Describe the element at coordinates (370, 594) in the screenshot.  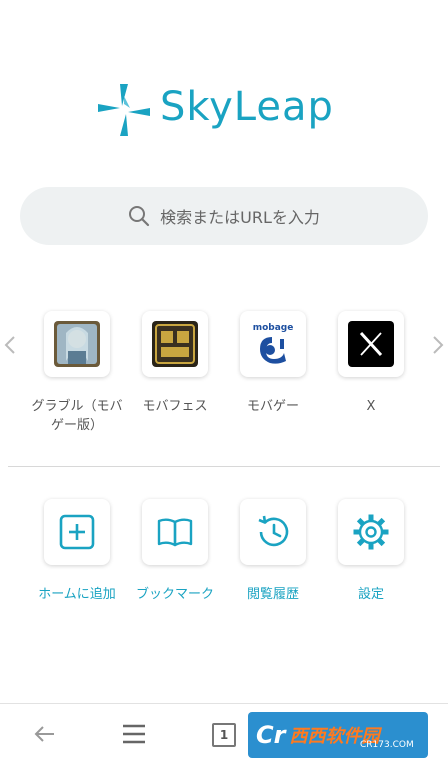
I see `action-label: 設定` at that location.